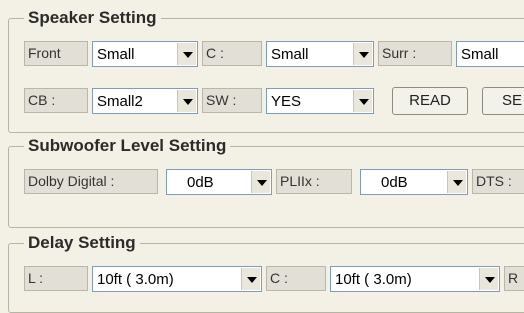 The image size is (524, 313). I want to click on surround-label: Surr :, so click(415, 53).